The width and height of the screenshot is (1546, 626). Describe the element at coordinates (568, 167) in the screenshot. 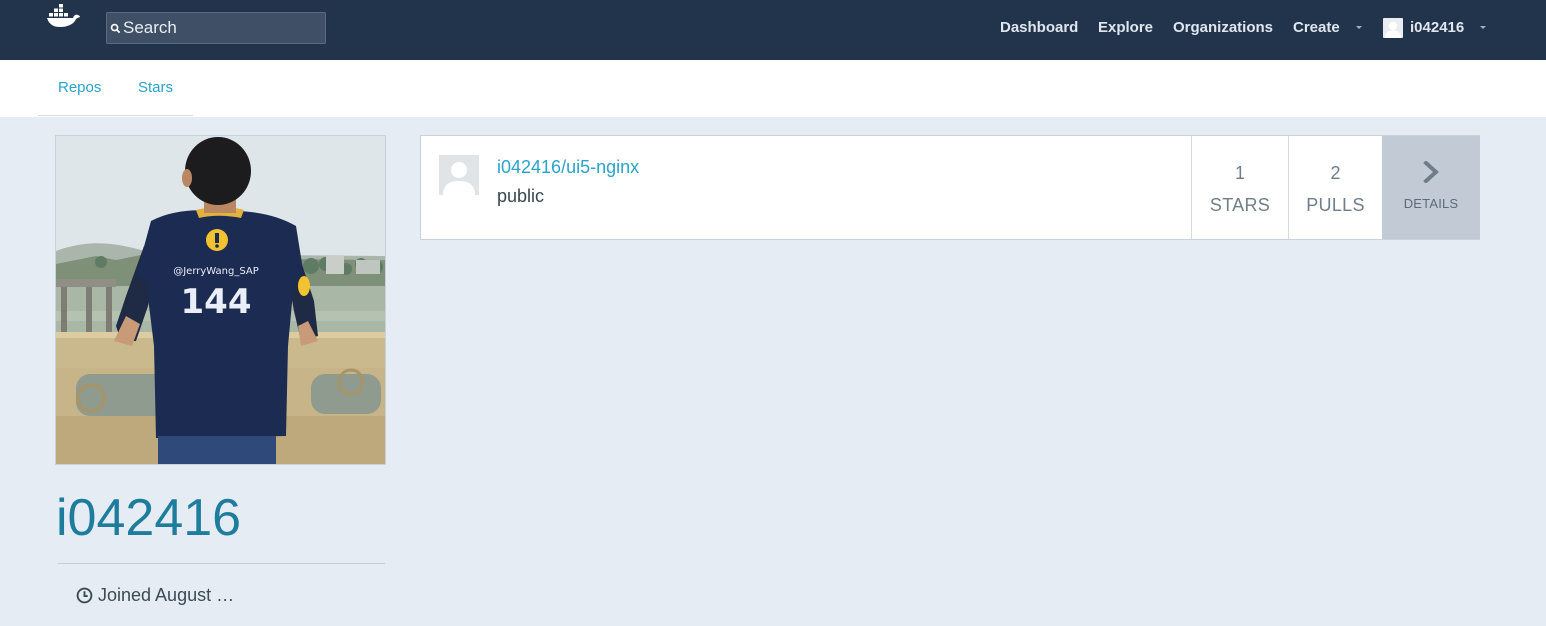

I see `repo-name-link: i042416/ui5-nginx` at that location.